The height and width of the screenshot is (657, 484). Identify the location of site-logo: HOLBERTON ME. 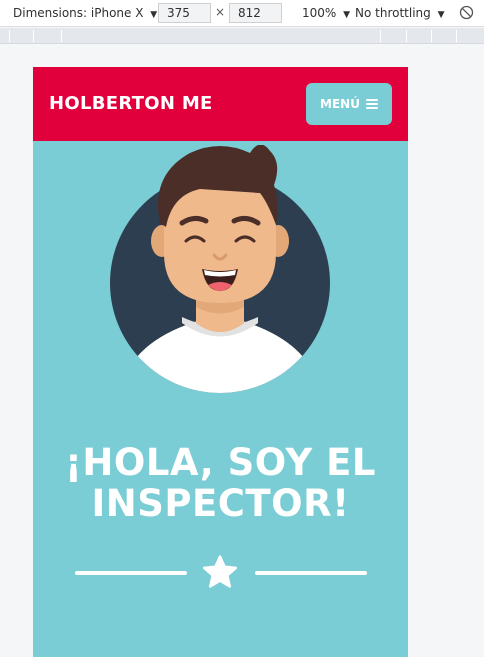
(131, 103).